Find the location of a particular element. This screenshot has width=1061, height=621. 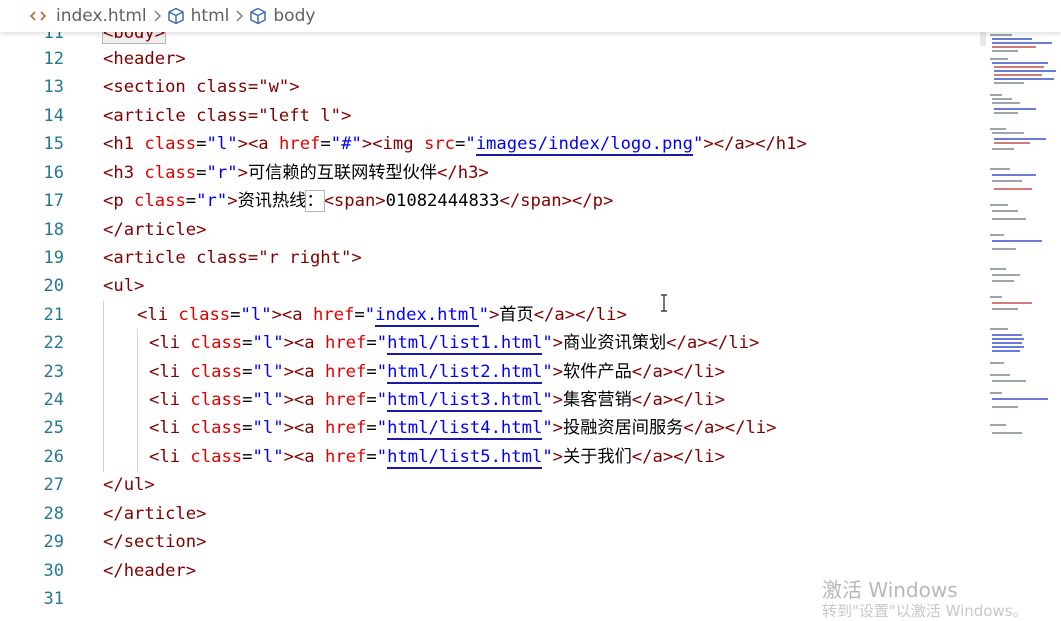

nav-text-list3: 集客营销 is located at coordinates (597, 400).